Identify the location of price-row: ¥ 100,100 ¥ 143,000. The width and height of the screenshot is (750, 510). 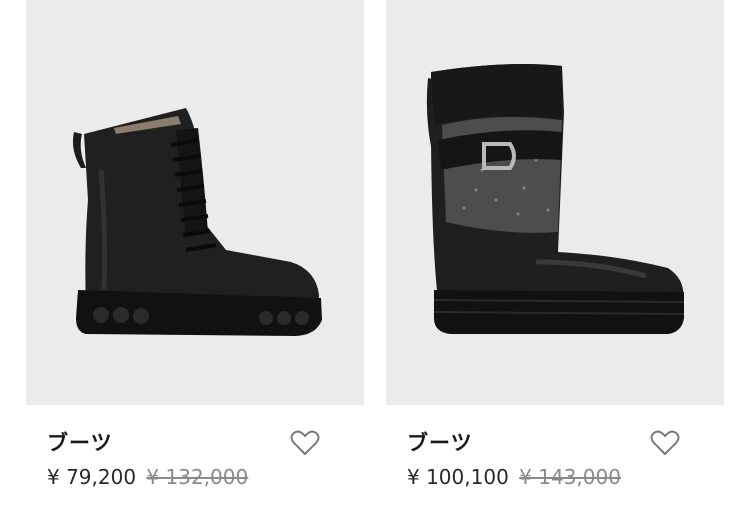
(514, 477).